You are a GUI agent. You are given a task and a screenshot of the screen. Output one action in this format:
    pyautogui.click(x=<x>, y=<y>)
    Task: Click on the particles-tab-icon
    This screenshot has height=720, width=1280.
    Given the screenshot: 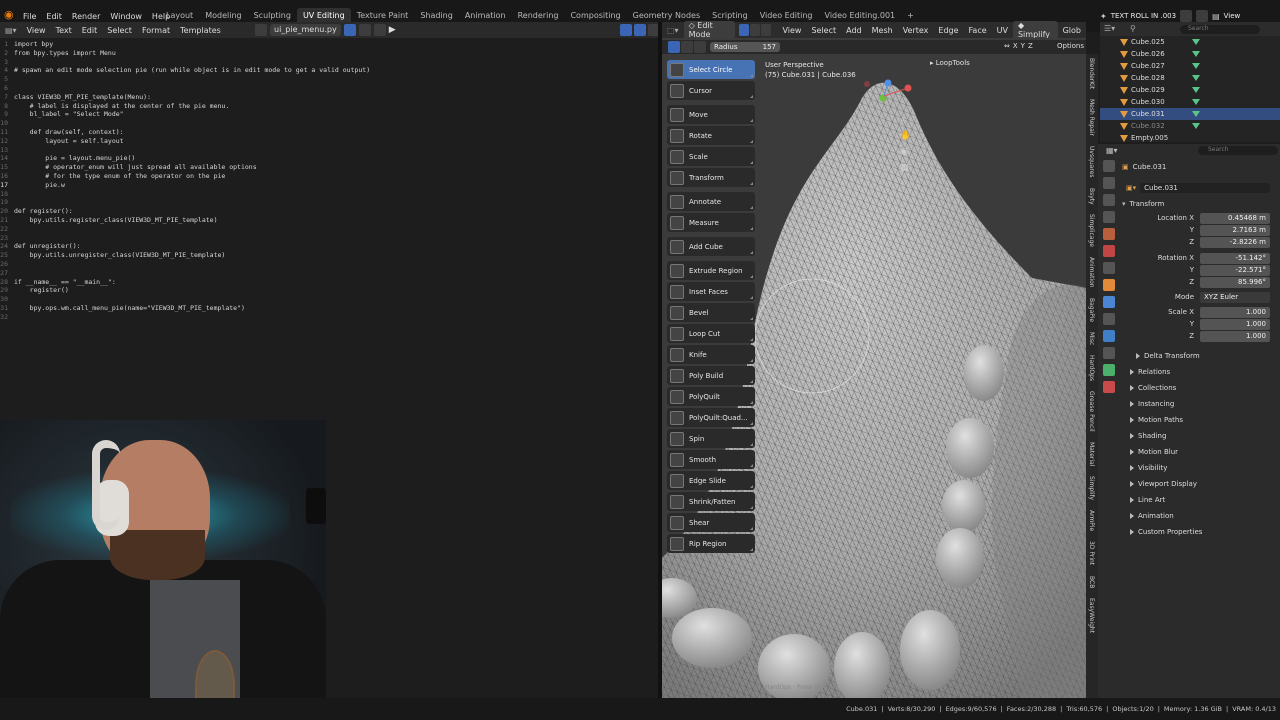 What is the action you would take?
    pyautogui.click(x=1109, y=319)
    